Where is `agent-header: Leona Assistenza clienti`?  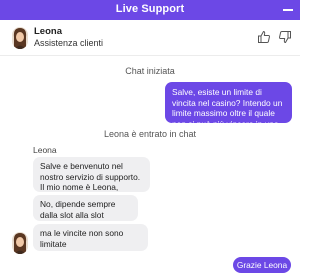
agent-header: Leona Assistenza clienti is located at coordinates (150, 38).